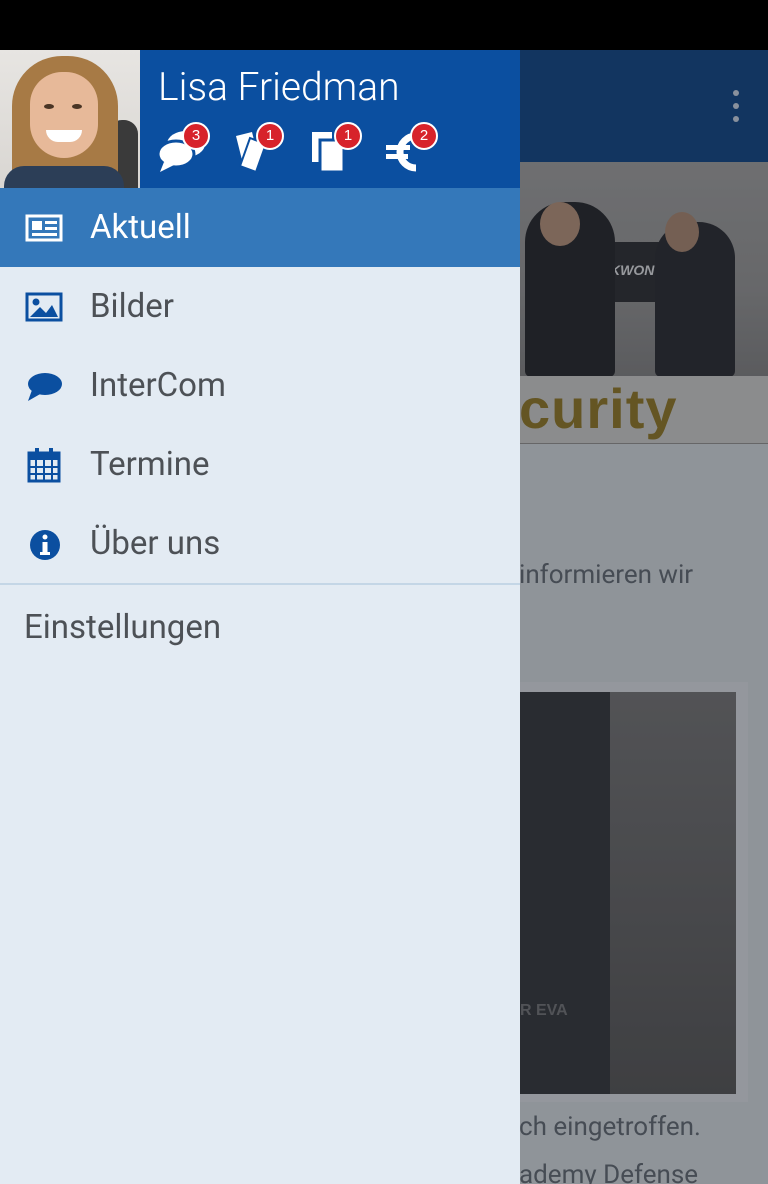 This screenshot has height=1184, width=768. What do you see at coordinates (70, 119) in the screenshot?
I see `avatar` at bounding box center [70, 119].